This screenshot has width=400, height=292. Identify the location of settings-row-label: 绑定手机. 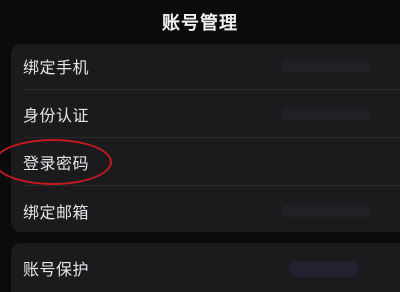
(56, 67).